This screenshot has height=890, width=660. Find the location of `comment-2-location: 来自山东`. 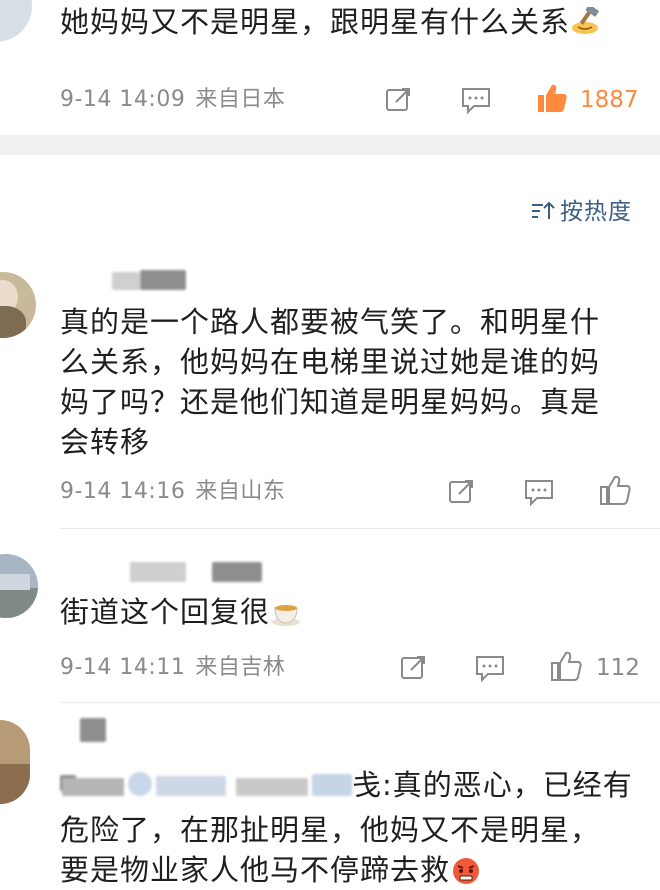

comment-2-location: 来自山东 is located at coordinates (240, 491).